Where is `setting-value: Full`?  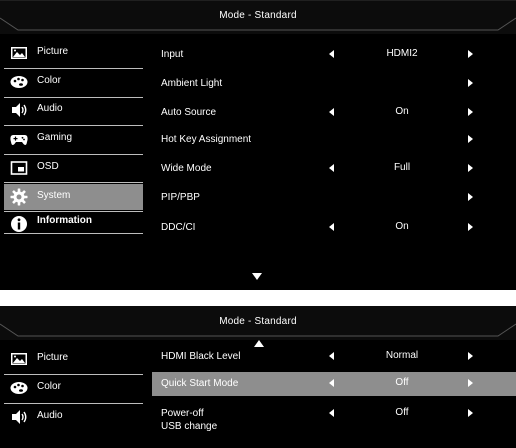 setting-value: Full is located at coordinates (402, 167).